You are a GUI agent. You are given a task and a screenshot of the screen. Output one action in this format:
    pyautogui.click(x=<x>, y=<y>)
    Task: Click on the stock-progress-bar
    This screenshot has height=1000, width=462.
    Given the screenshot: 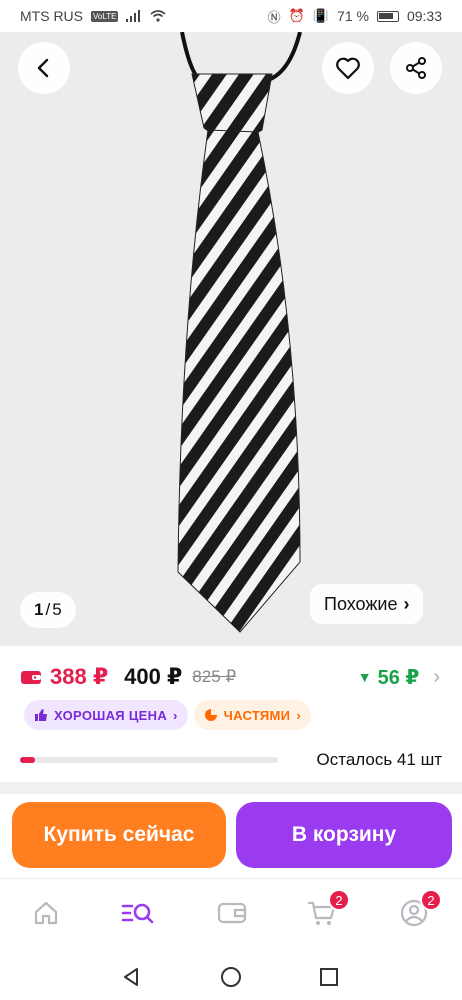 What is the action you would take?
    pyautogui.click(x=149, y=760)
    